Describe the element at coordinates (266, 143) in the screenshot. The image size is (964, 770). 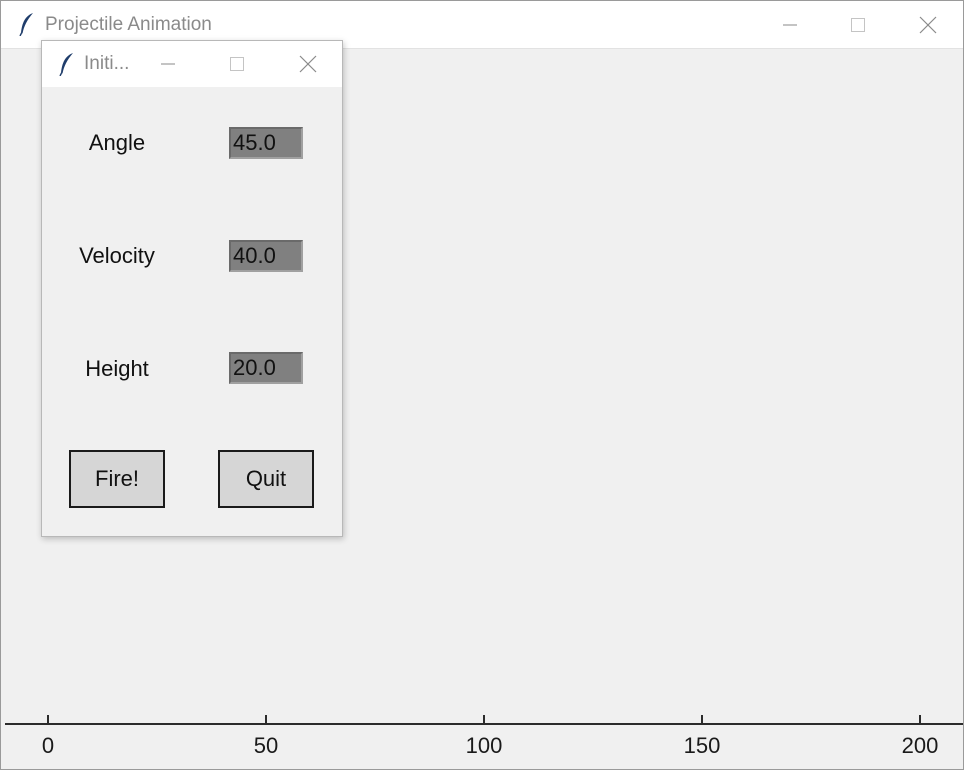
I see `angle-input` at that location.